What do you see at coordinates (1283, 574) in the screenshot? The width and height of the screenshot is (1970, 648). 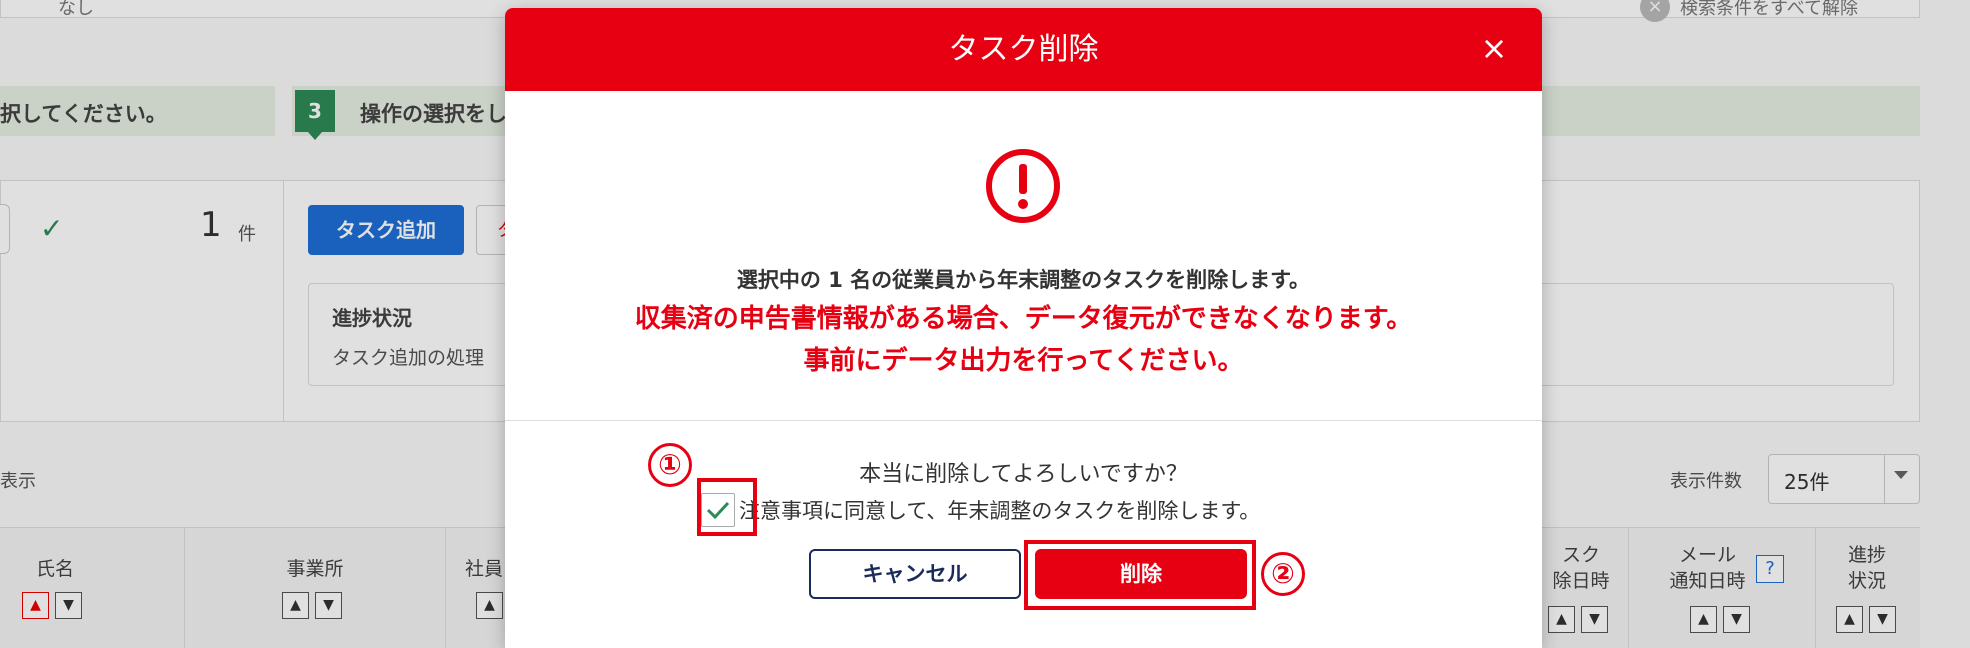 I see `annotation-number-2: ②` at bounding box center [1283, 574].